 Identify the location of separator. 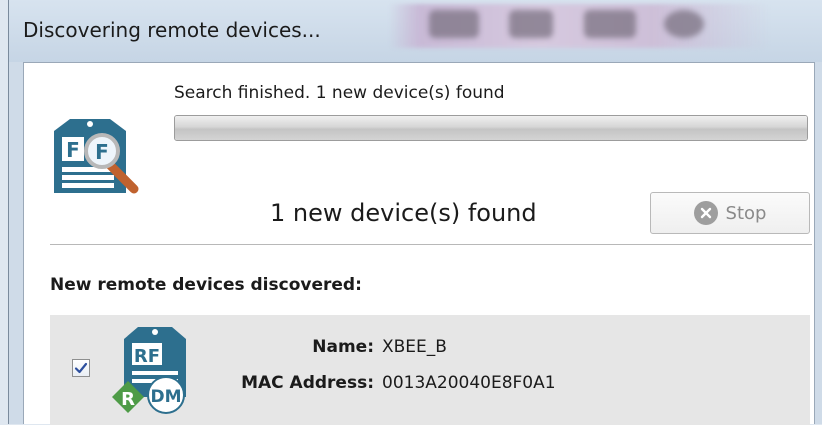
(431, 244).